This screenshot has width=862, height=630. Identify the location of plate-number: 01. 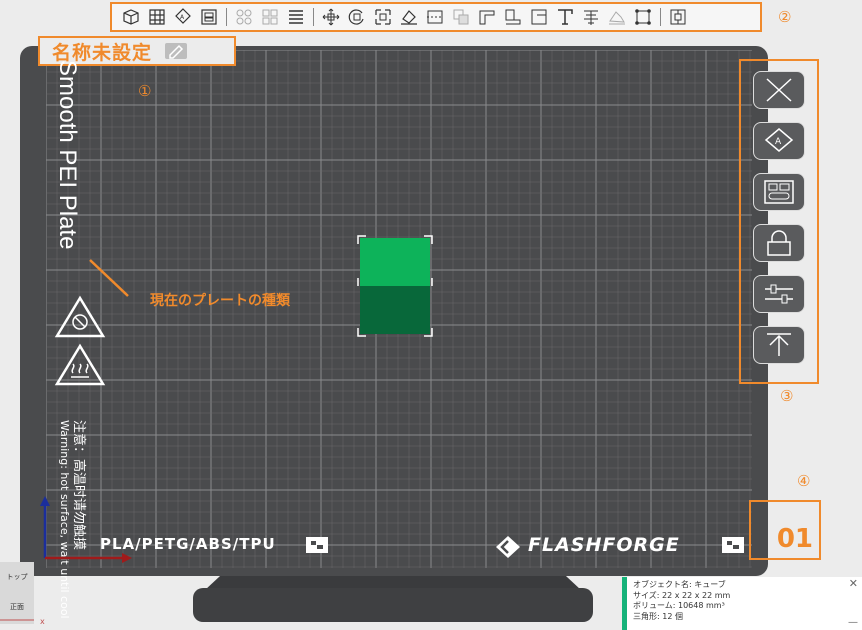
(794, 539).